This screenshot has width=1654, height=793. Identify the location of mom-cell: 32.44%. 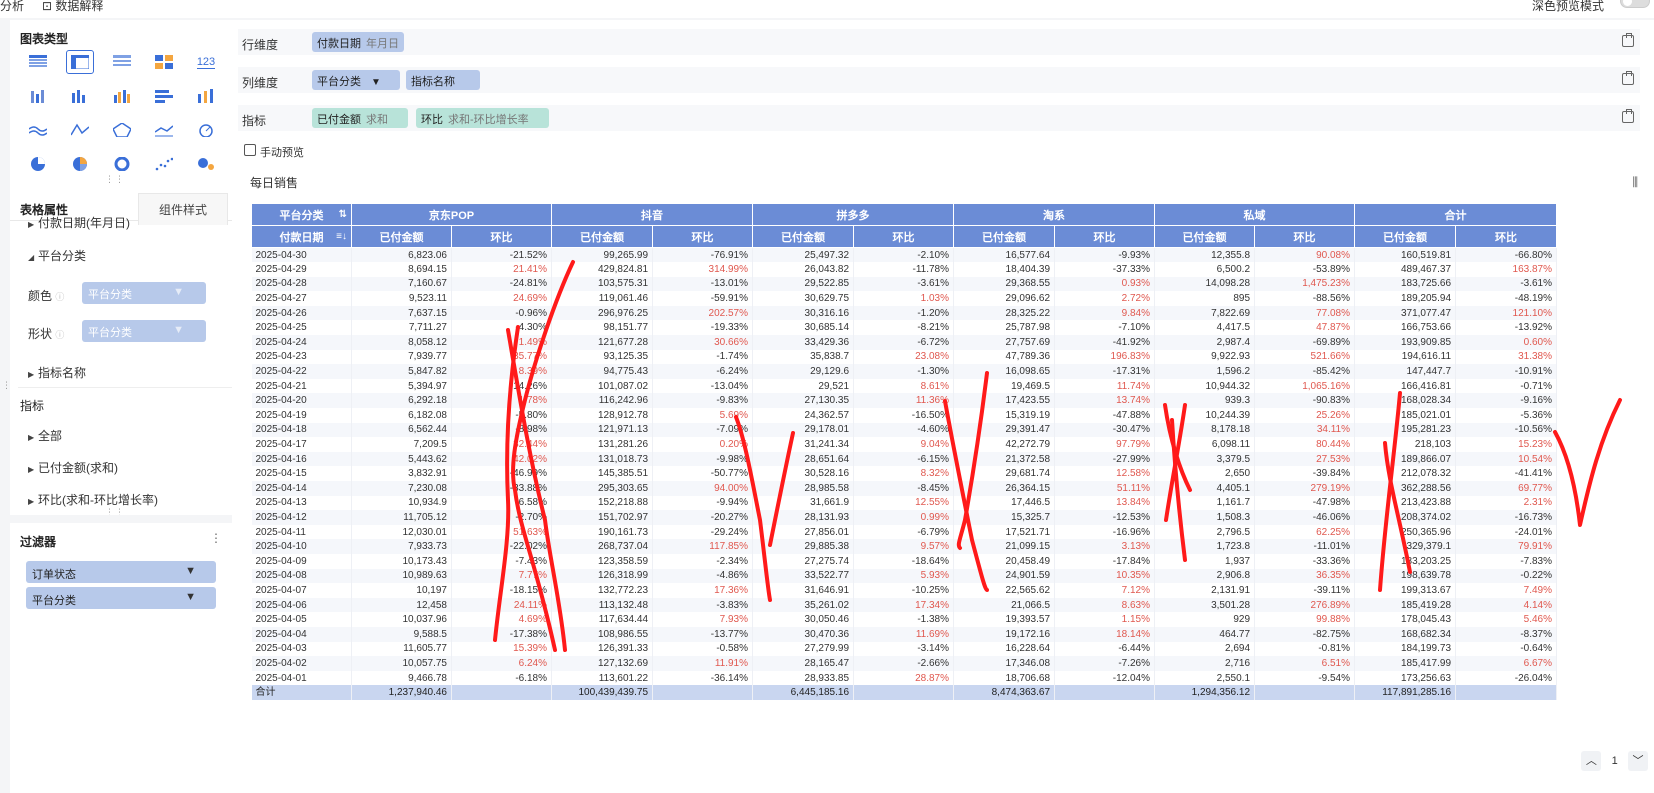
(502, 444).